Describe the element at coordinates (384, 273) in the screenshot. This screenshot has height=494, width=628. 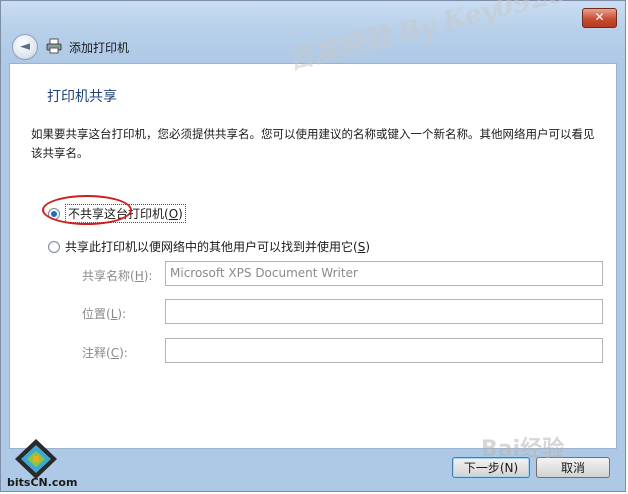
I see `share-name-input: Microsoft XPS Document Writer` at that location.